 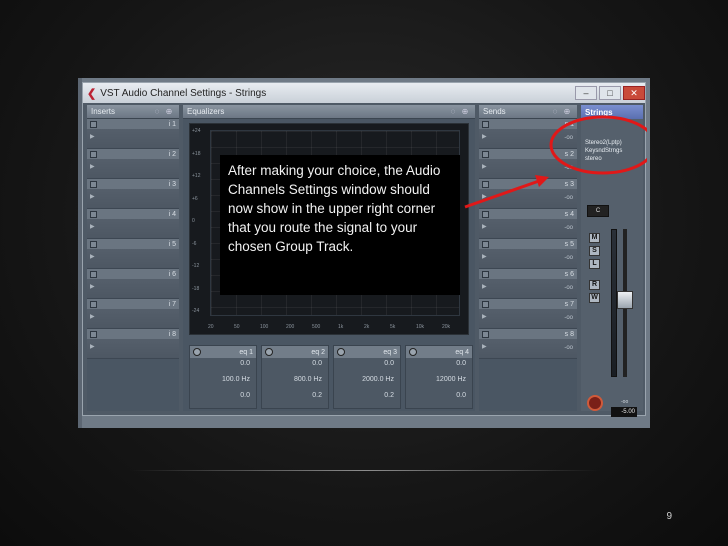 I want to click on sends-power-icon: ◌, so click(x=555, y=112).